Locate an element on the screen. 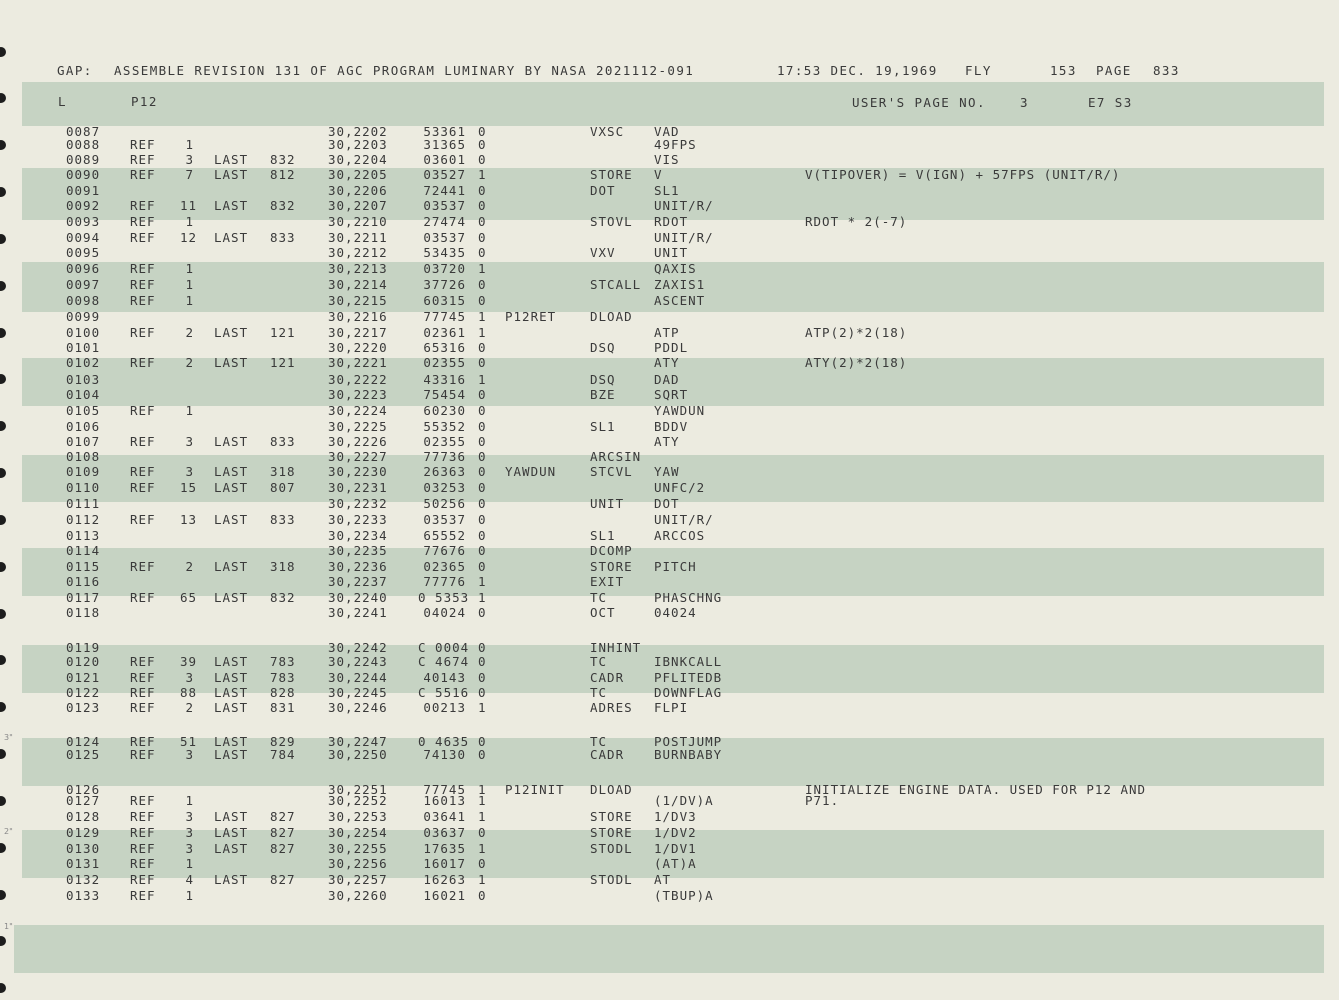 The width and height of the screenshot is (1339, 1000). last-page: 828 is located at coordinates (283, 692).